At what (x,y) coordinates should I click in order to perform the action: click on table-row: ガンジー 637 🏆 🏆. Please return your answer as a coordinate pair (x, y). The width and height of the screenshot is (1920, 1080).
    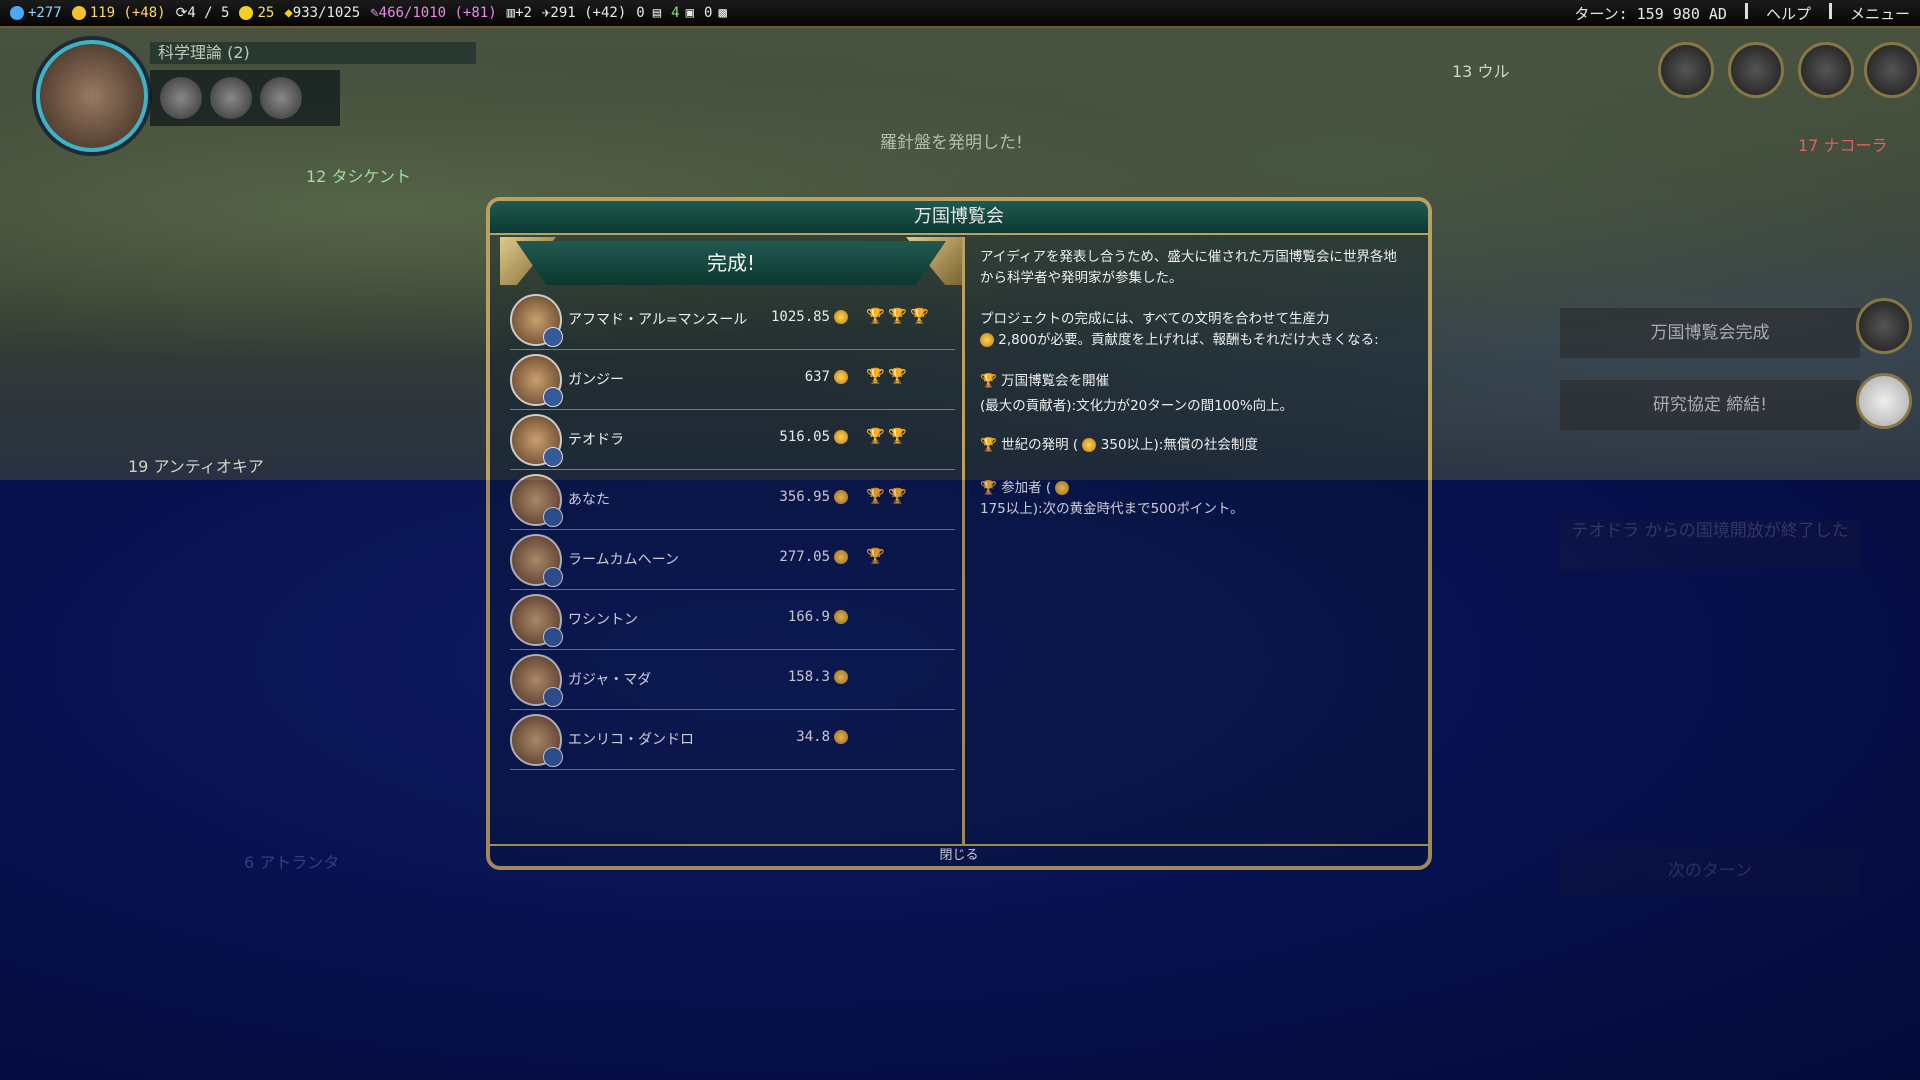
    Looking at the image, I should click on (732, 379).